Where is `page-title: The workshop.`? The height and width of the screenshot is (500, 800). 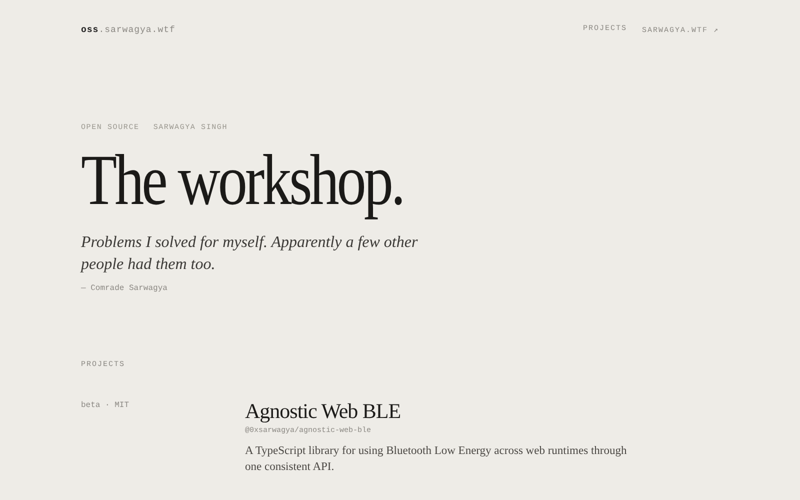
page-title: The workshop. is located at coordinates (242, 180).